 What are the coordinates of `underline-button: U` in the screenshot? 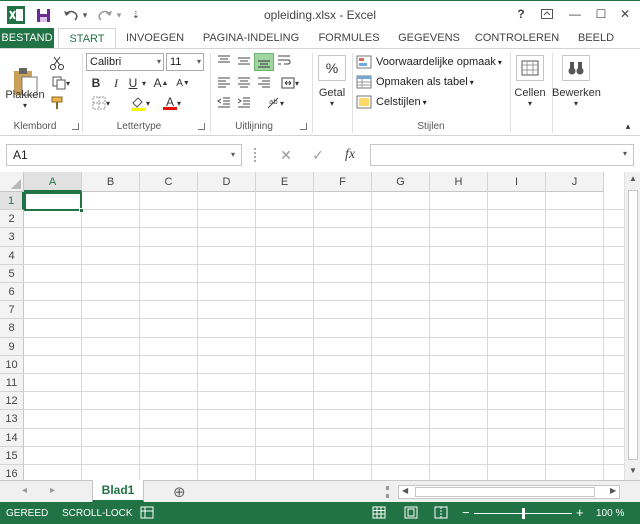 It's located at (133, 83).